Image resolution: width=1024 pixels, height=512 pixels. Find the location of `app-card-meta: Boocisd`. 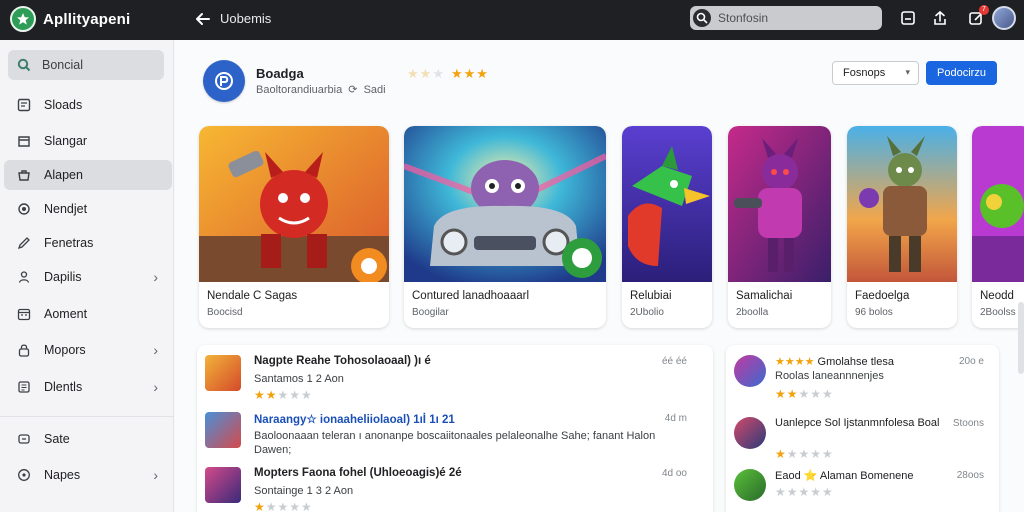

app-card-meta: Boocisd is located at coordinates (225, 312).